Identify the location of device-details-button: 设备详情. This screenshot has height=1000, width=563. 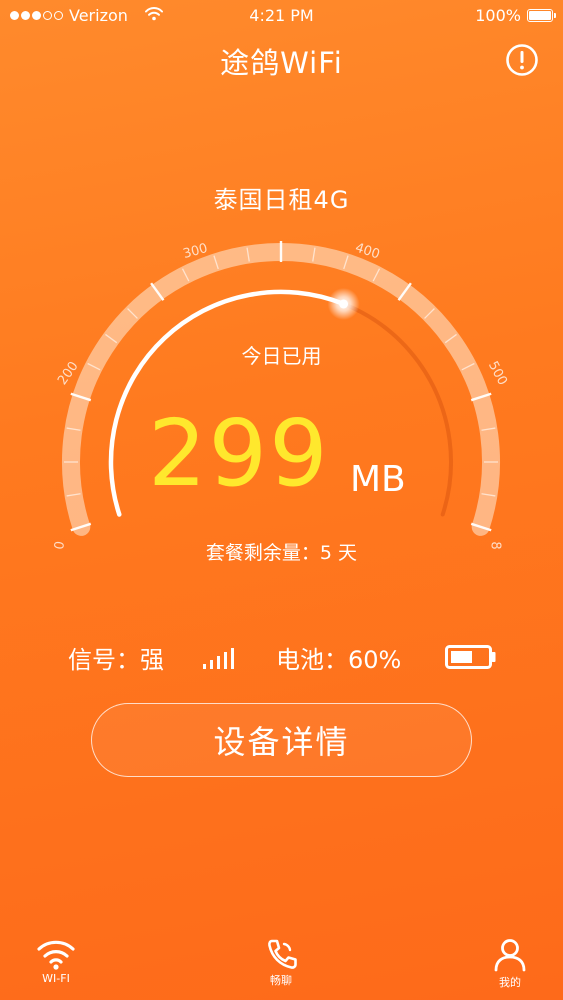
(281, 740).